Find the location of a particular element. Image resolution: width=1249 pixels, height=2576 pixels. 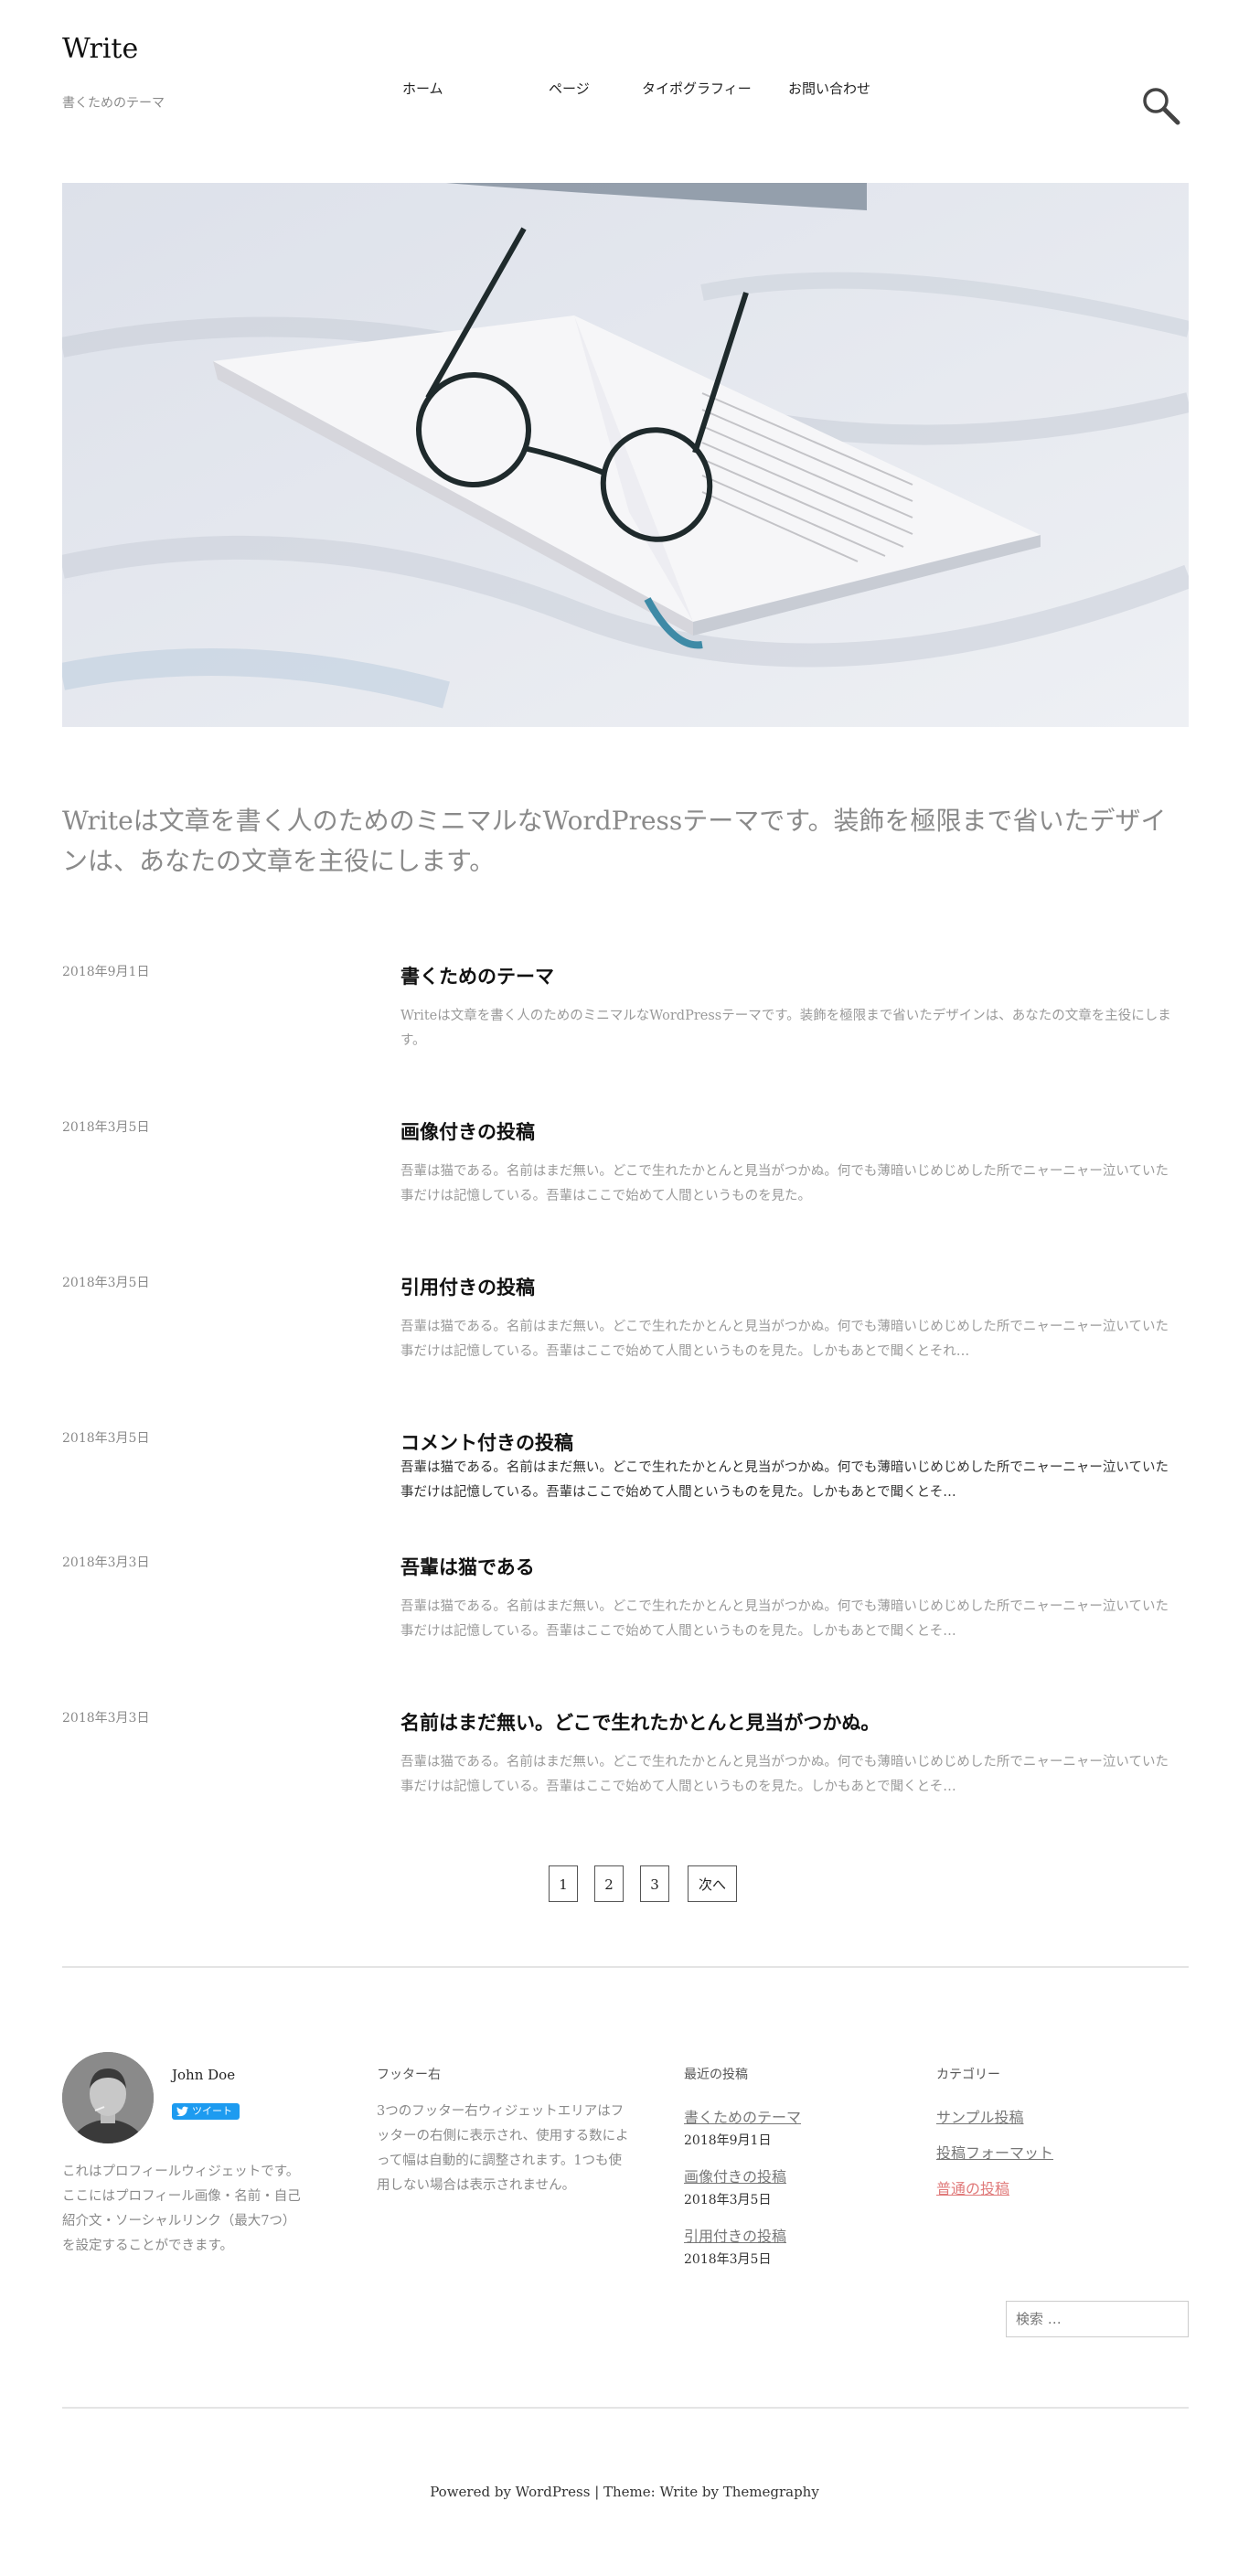

nav-item-typography: タイポグラフィー is located at coordinates (697, 88).